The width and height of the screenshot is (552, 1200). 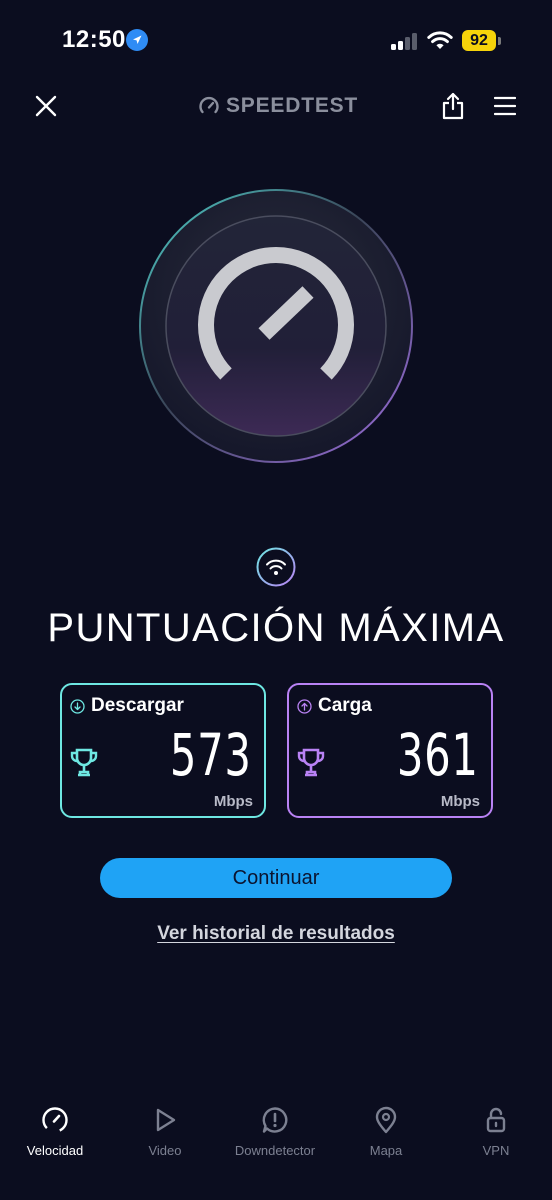 I want to click on continue-button: Continuar, so click(x=276, y=878).